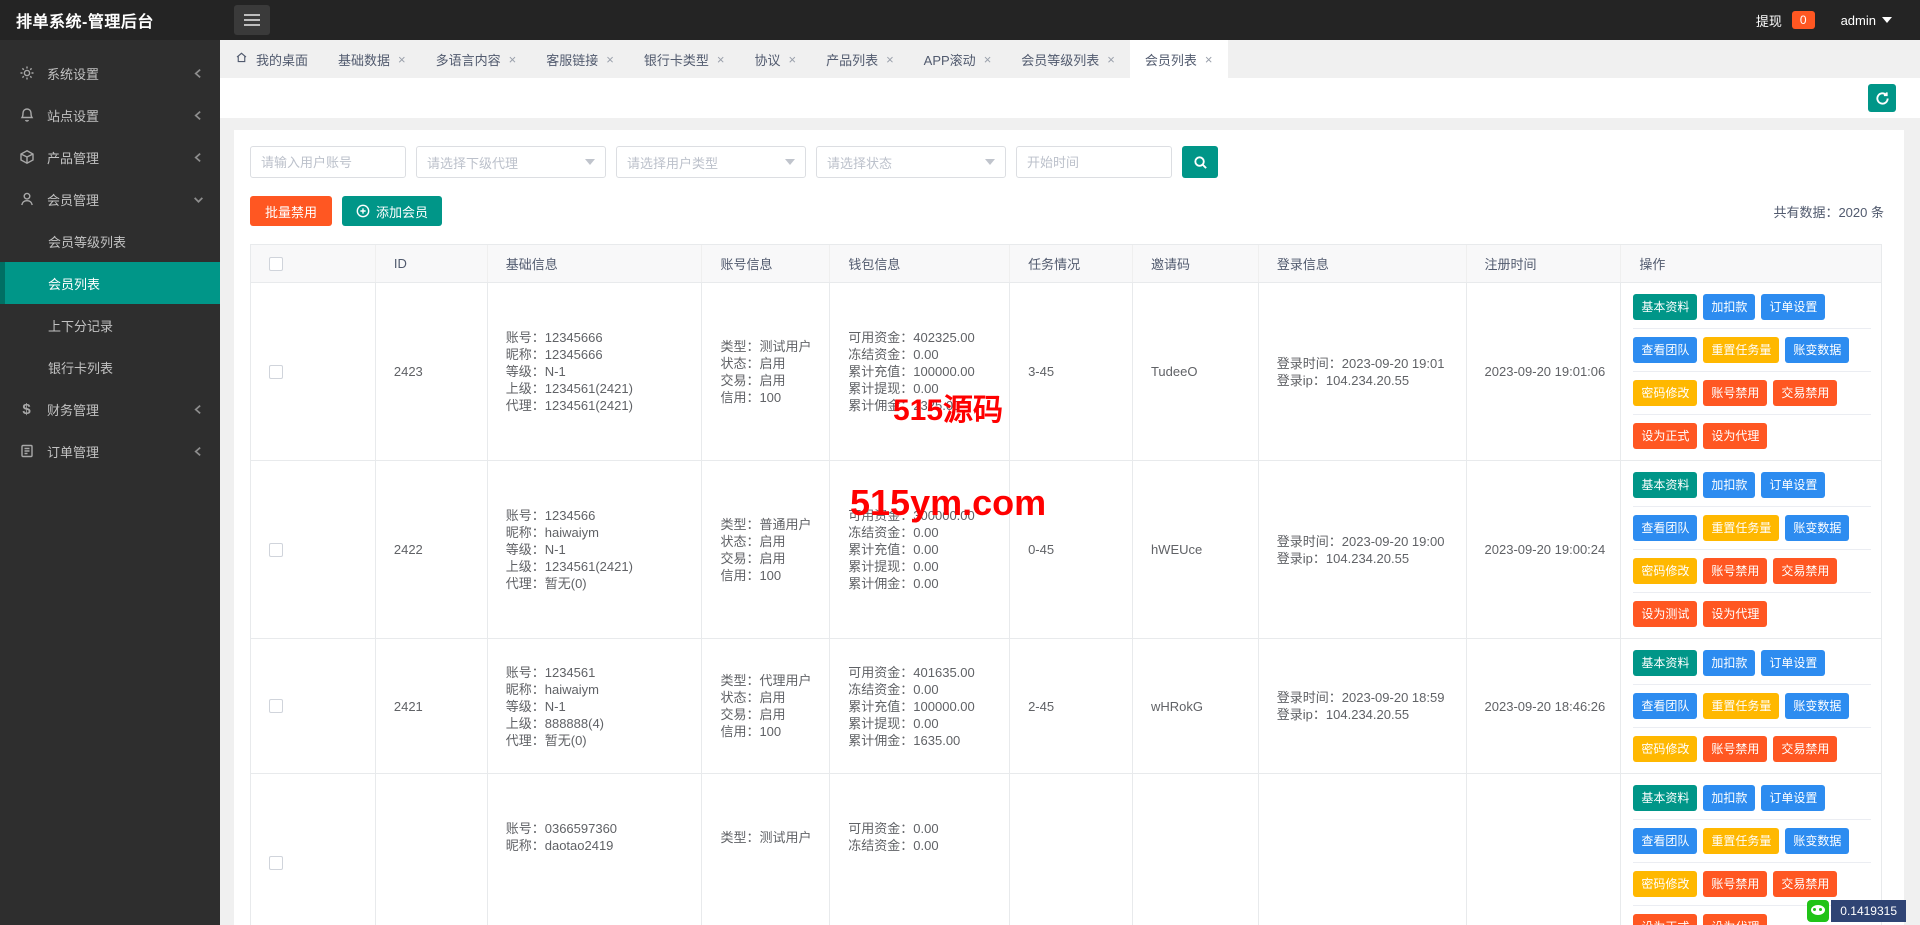  What do you see at coordinates (1866, 20) in the screenshot?
I see `user-menu: admin` at bounding box center [1866, 20].